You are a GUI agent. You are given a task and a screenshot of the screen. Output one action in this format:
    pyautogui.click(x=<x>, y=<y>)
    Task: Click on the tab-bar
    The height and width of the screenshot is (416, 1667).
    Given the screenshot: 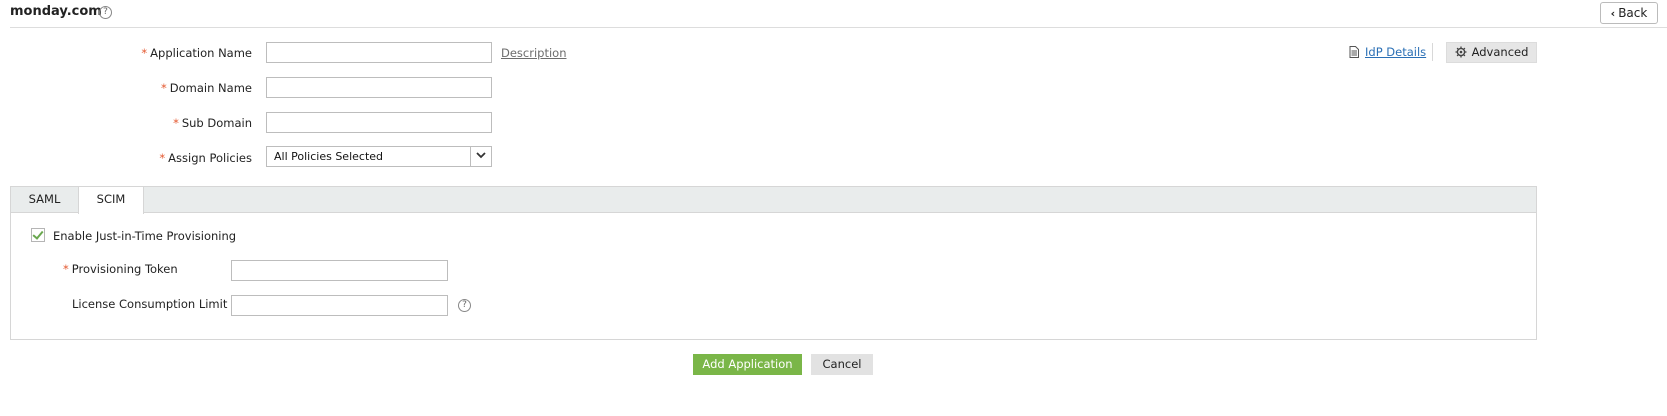 What is the action you would take?
    pyautogui.click(x=773, y=200)
    